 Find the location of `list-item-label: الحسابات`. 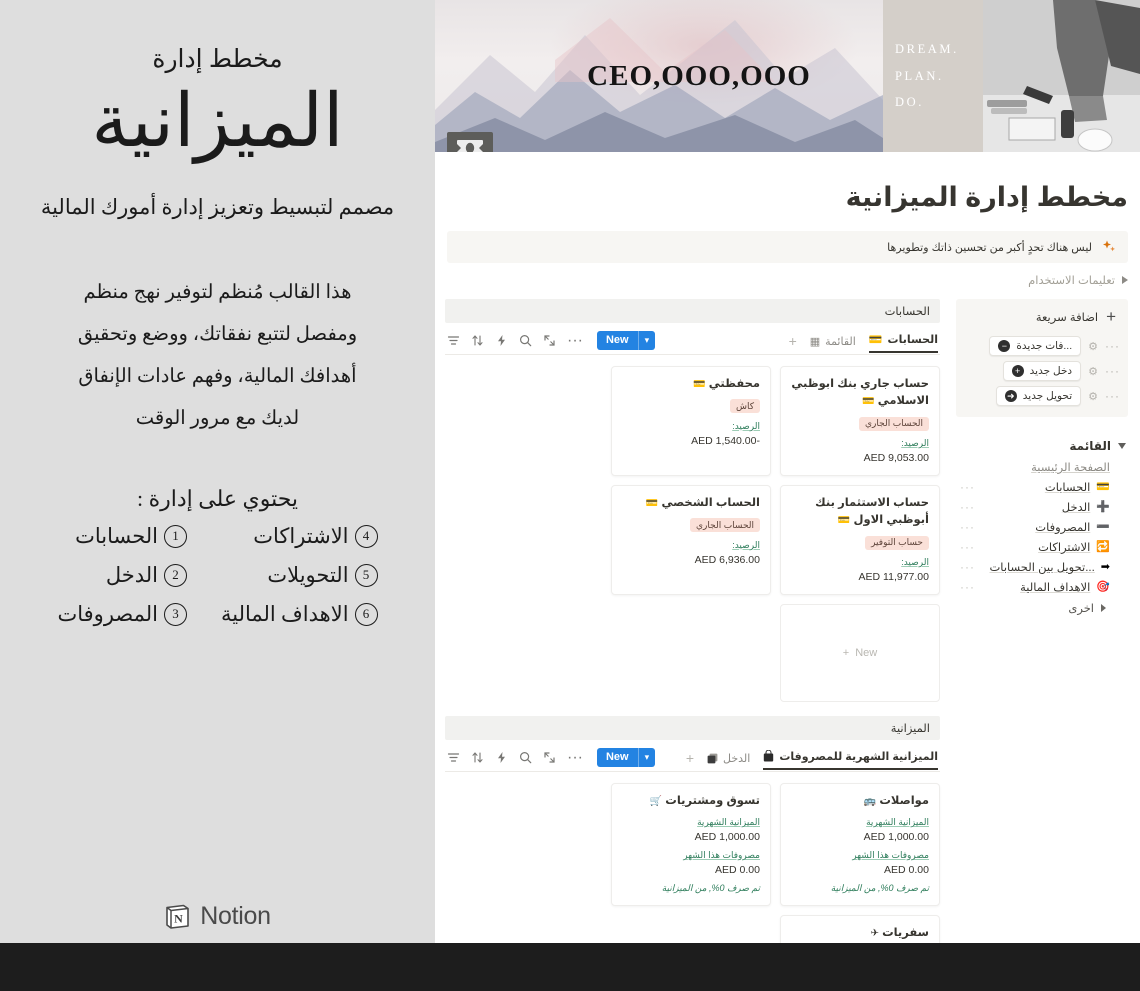

list-item-label: الحسابات is located at coordinates (116, 535).